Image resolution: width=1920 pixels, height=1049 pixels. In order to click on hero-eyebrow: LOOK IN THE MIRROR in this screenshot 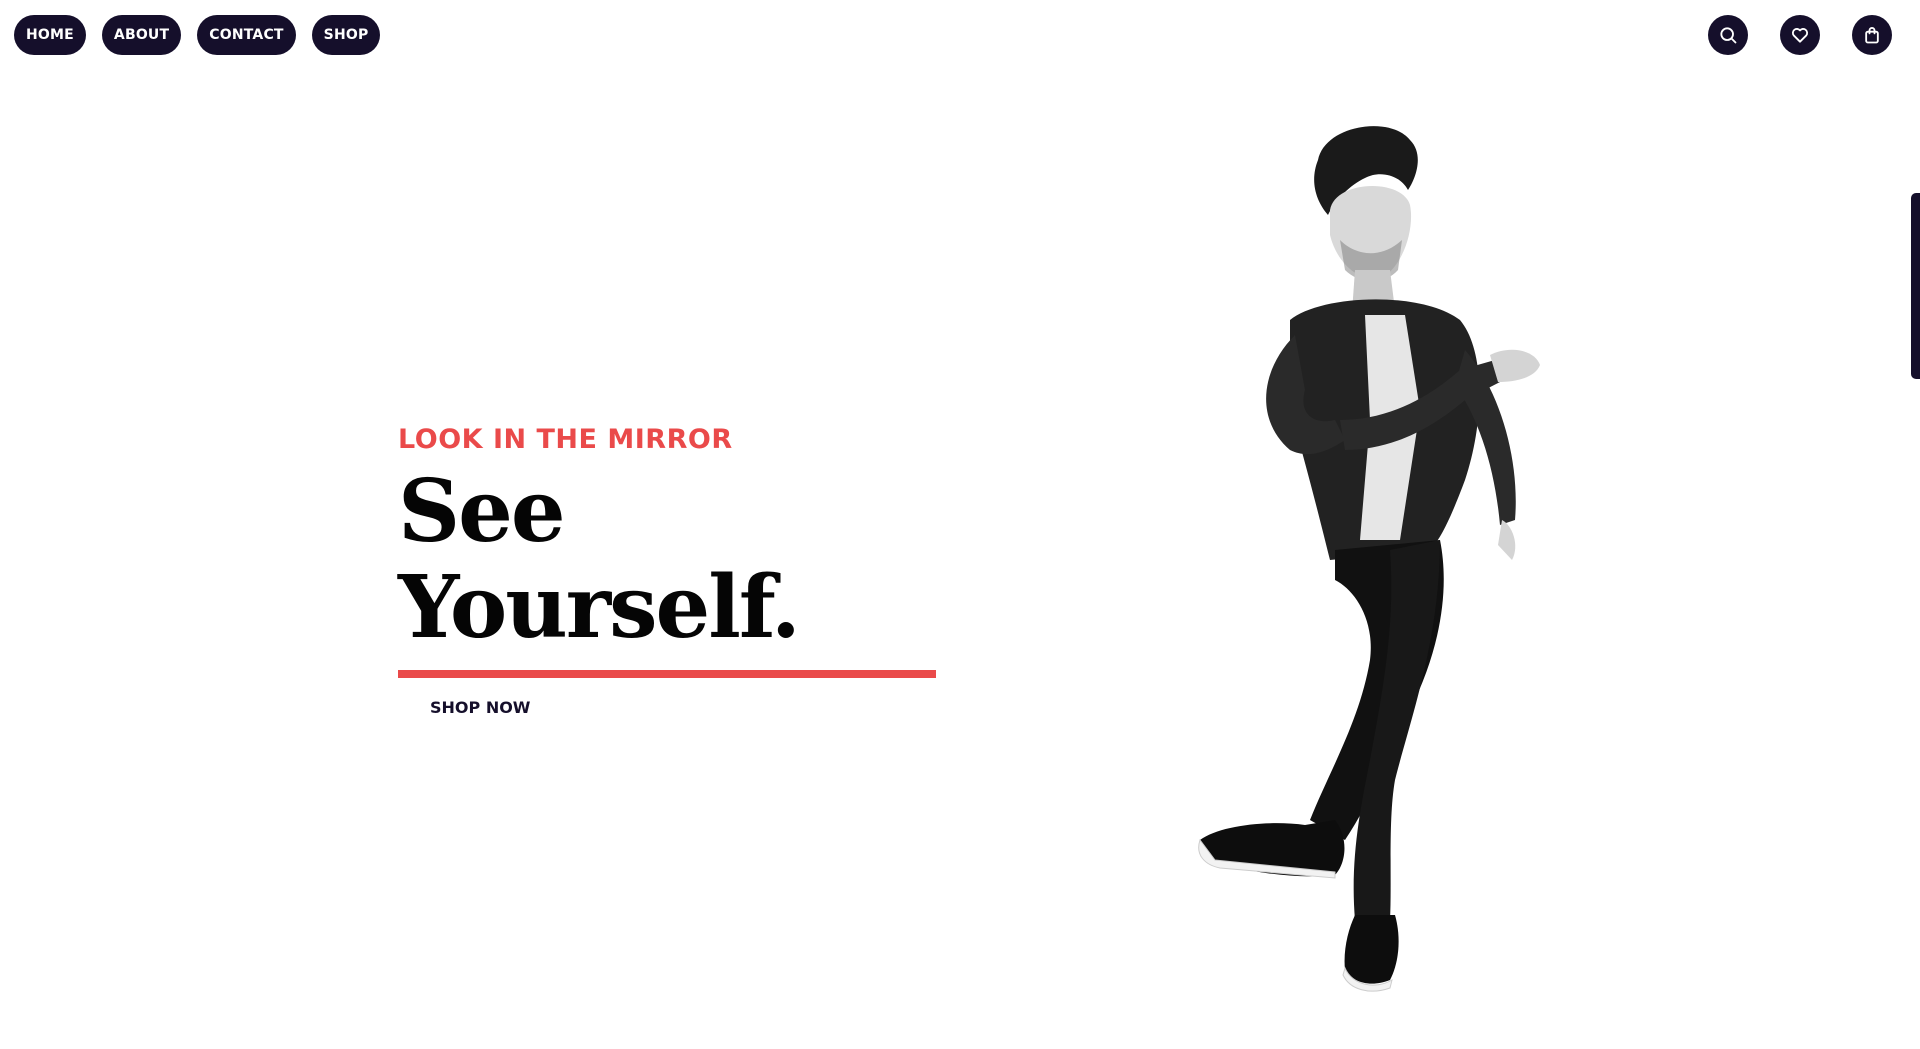, I will do `click(565, 439)`.